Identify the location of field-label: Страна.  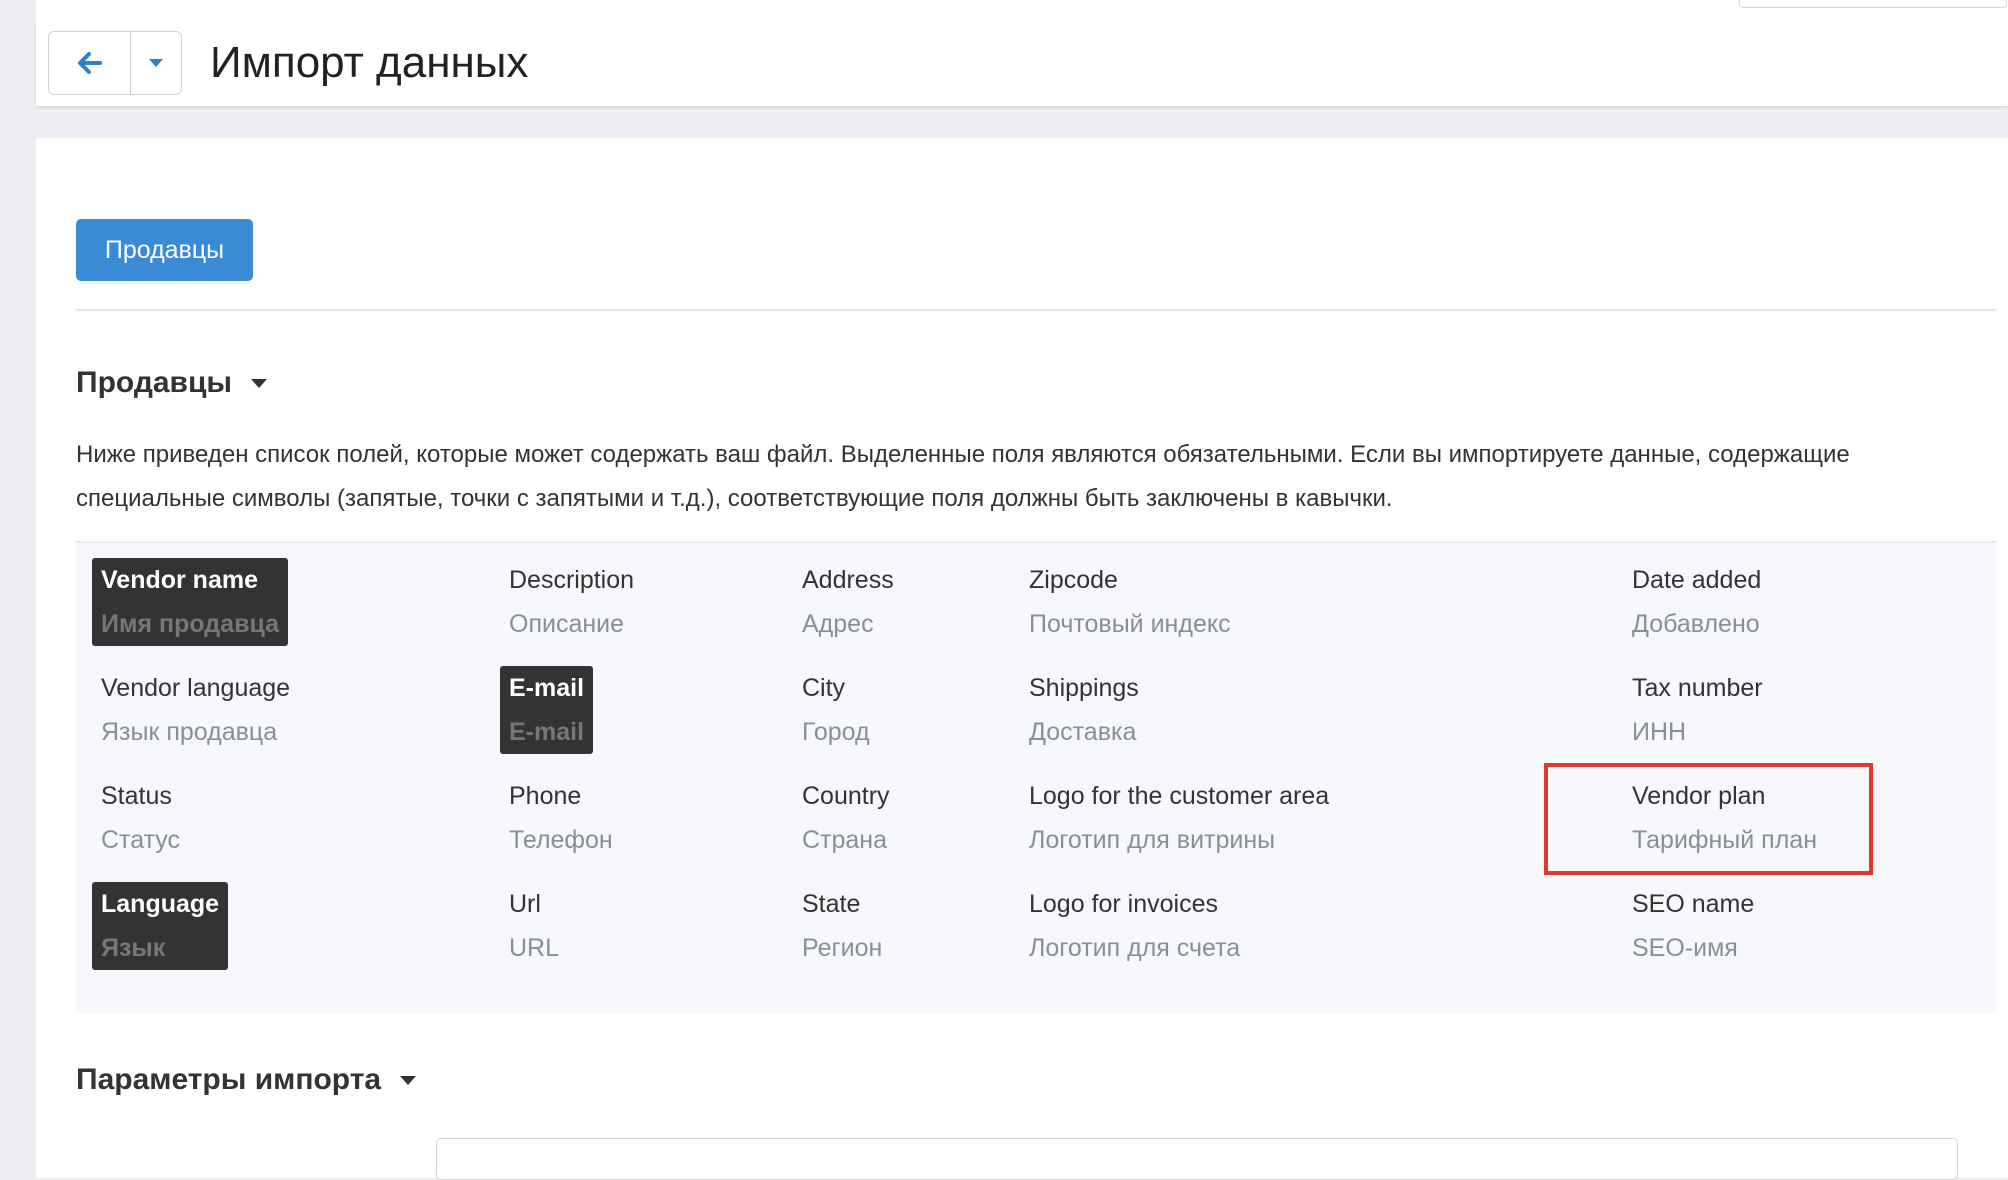
(845, 840).